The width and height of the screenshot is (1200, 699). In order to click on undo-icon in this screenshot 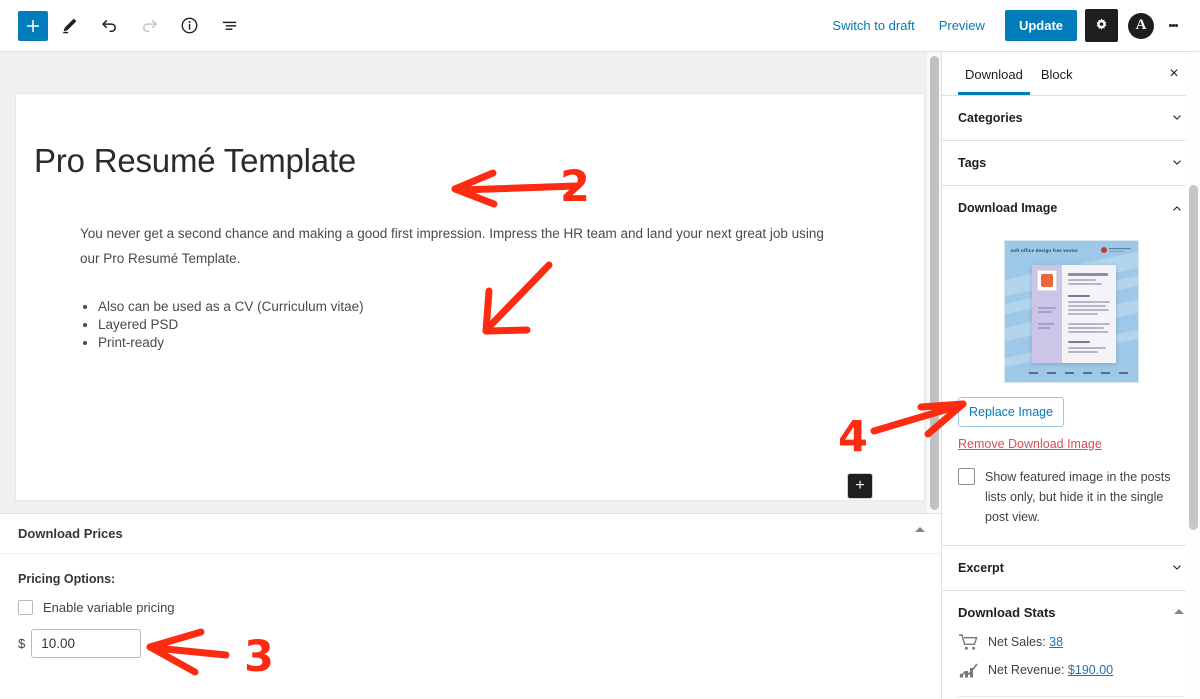, I will do `click(109, 26)`.